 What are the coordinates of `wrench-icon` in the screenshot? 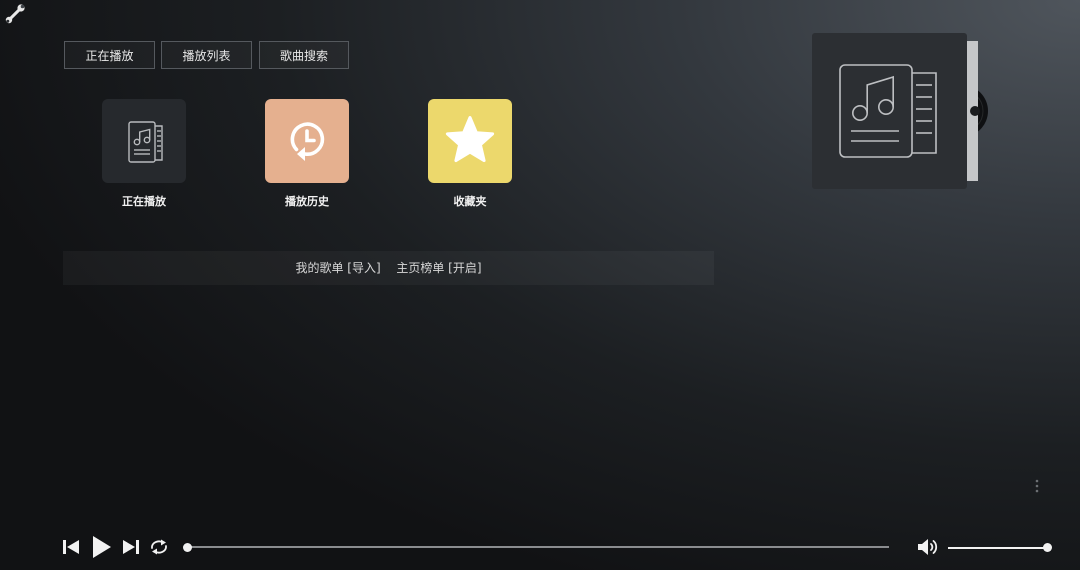 It's located at (15, 14).